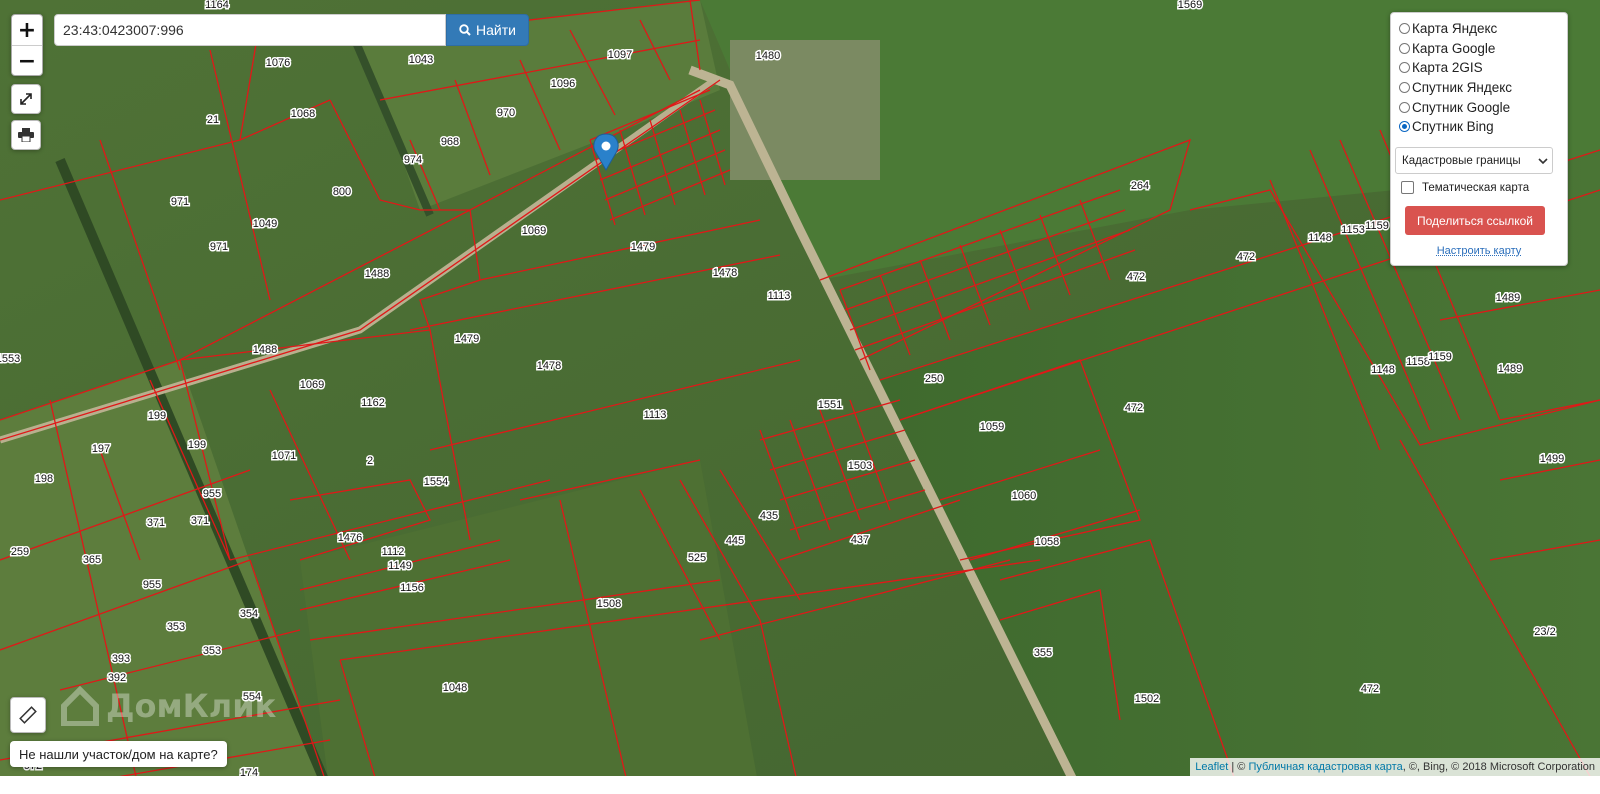  What do you see at coordinates (1189, 6) in the screenshot?
I see `parcel-label: 1569` at bounding box center [1189, 6].